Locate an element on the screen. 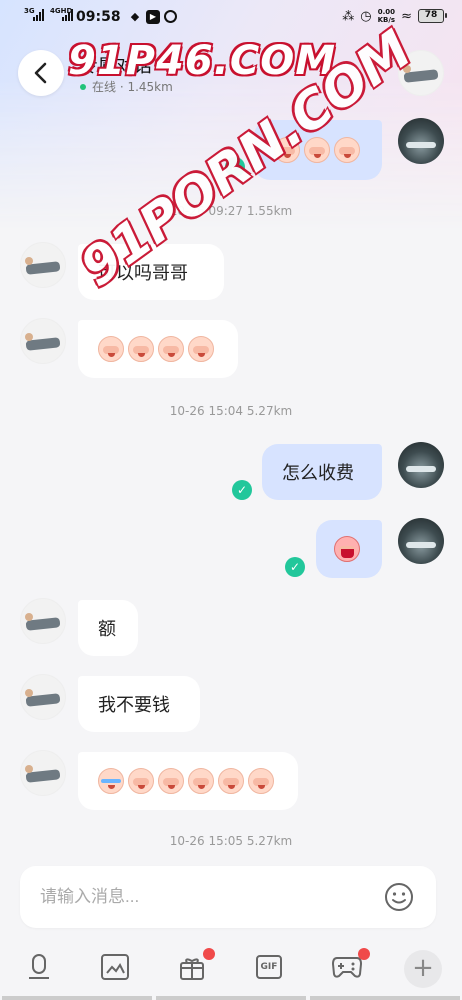 The height and width of the screenshot is (1000, 462). game-button is located at coordinates (350, 966).